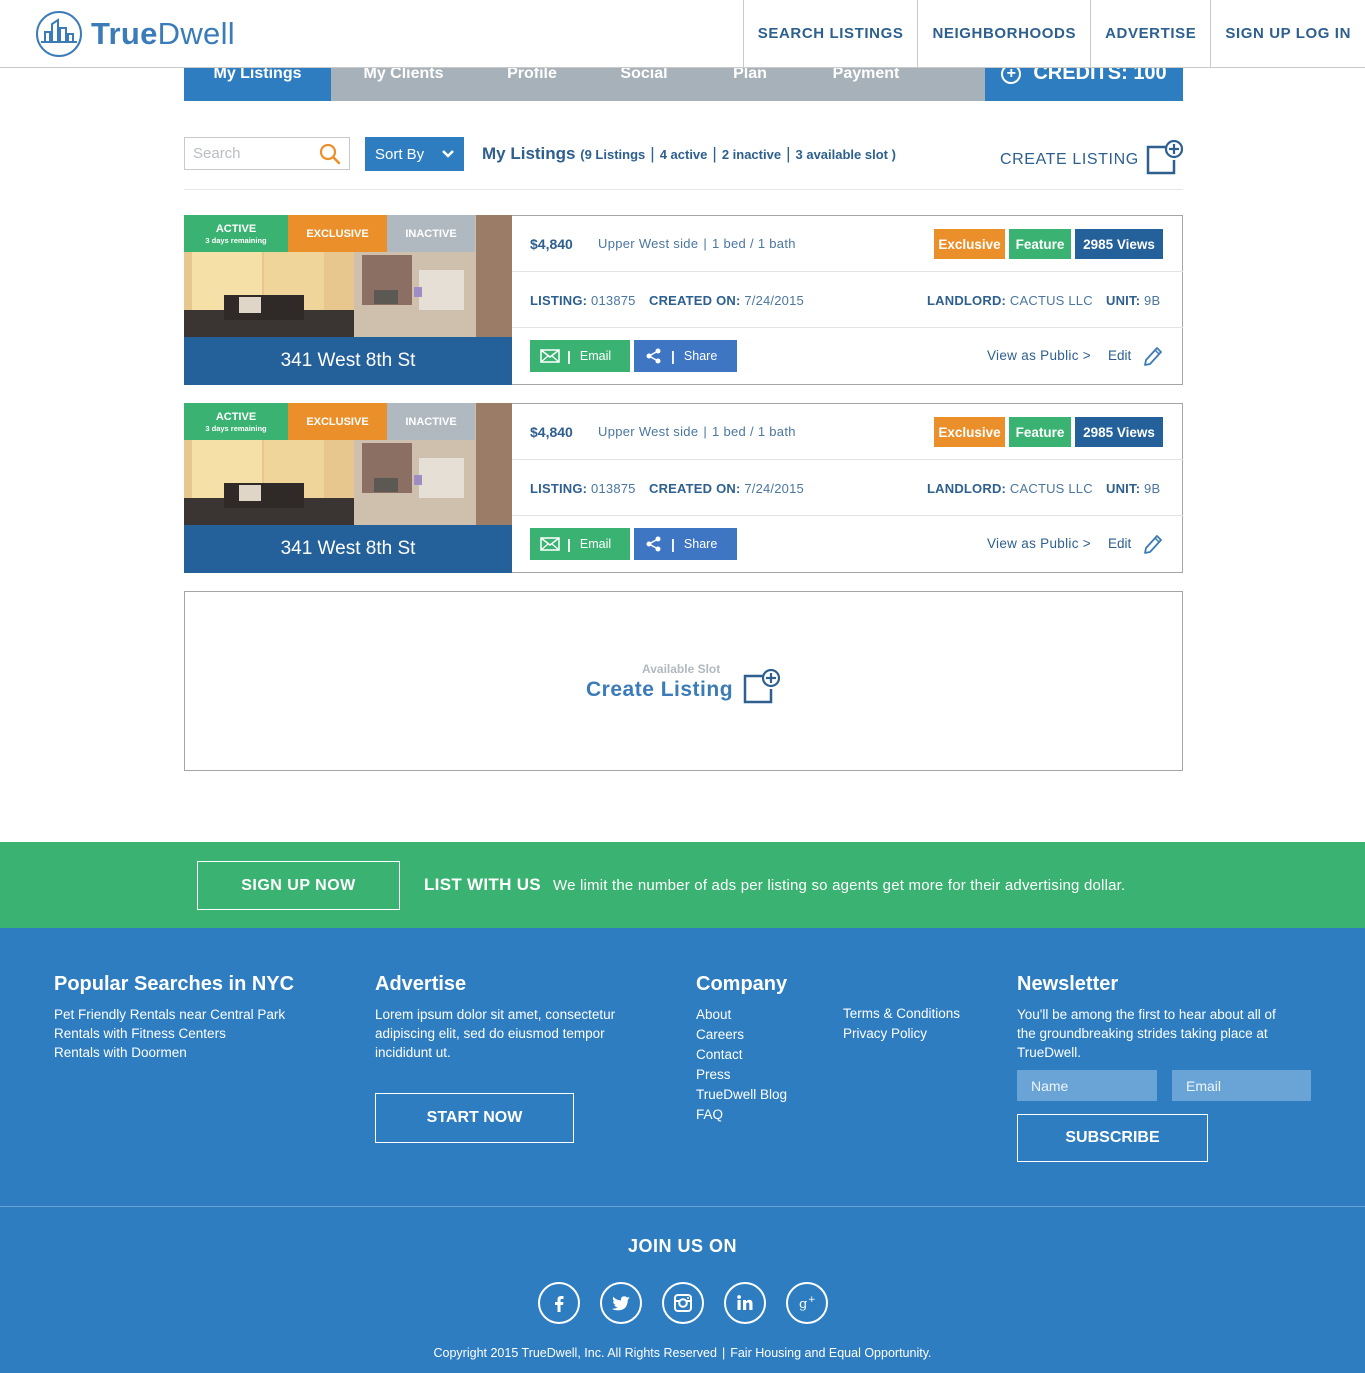 The height and width of the screenshot is (1373, 1365). What do you see at coordinates (901, 1034) in the screenshot?
I see `footer-link-privacy: Privacy Policy` at bounding box center [901, 1034].